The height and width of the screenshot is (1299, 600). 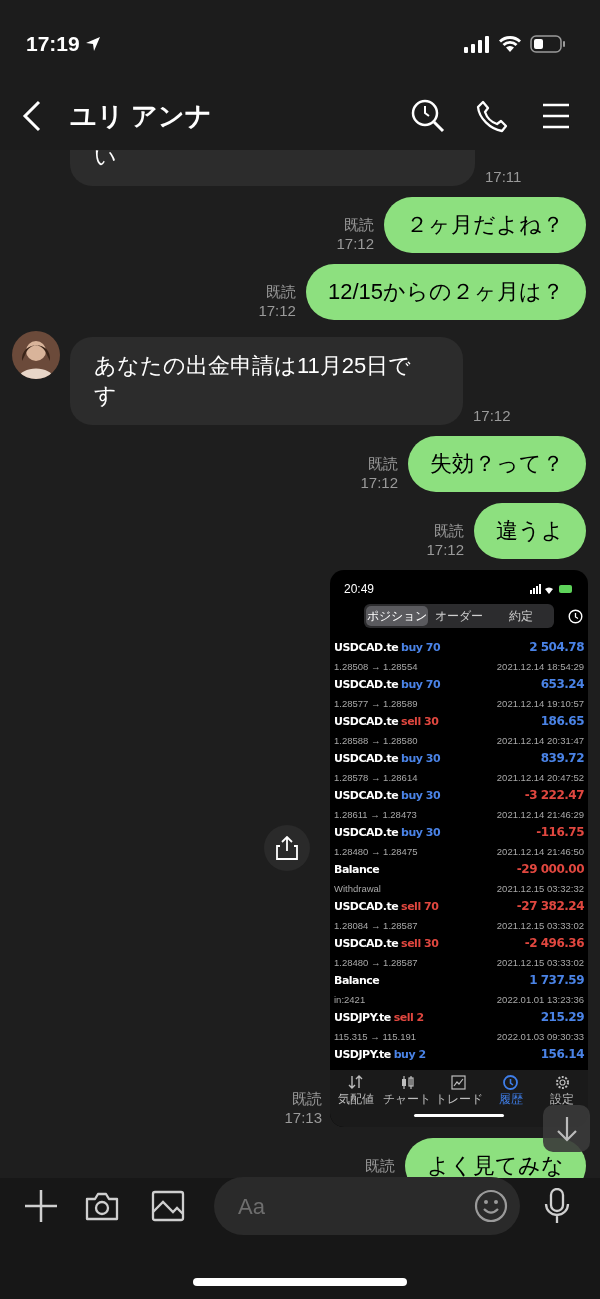 I want to click on share-icon, so click(x=287, y=848).